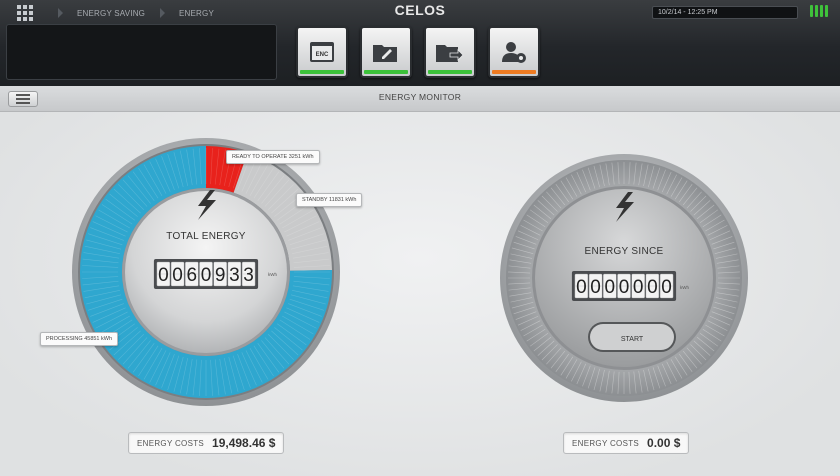  What do you see at coordinates (111, 13) in the screenshot?
I see `breadcrumb-label: ENERGY SAVING` at bounding box center [111, 13].